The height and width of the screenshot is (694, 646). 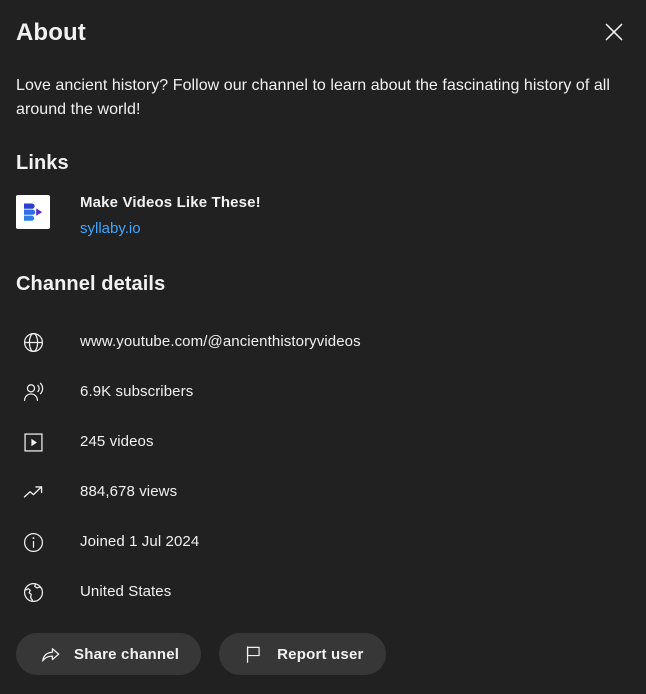 What do you see at coordinates (137, 391) in the screenshot?
I see `detail-text: 6.9K subscribers` at bounding box center [137, 391].